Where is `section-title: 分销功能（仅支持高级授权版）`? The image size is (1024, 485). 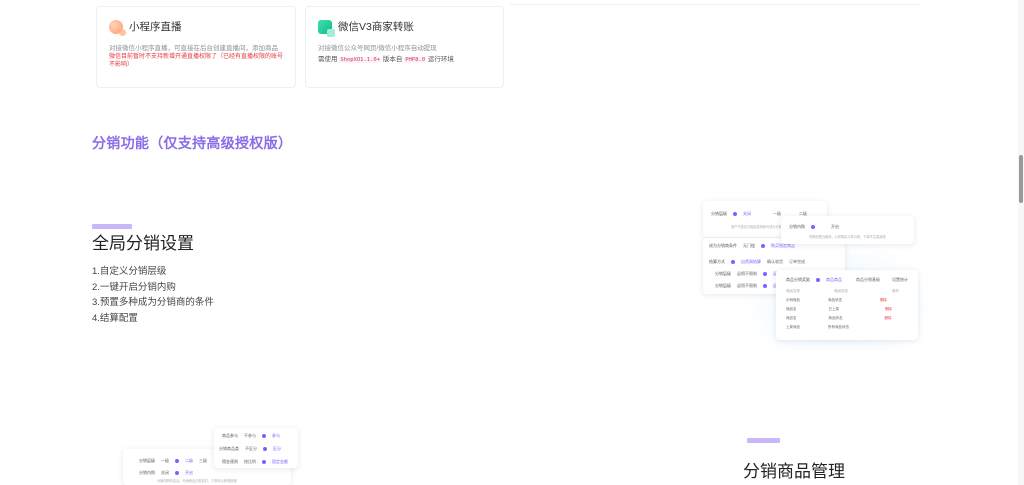
section-title: 分销功能（仅支持高级授权版） is located at coordinates (192, 143).